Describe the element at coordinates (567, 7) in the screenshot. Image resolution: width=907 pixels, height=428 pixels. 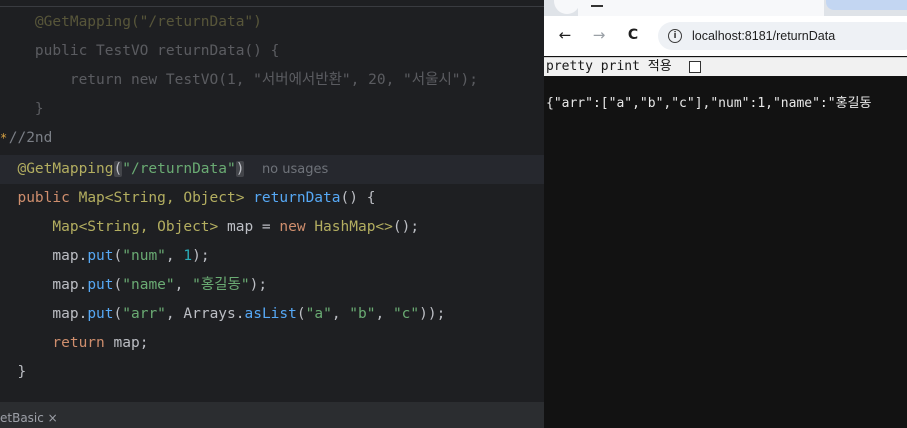
I see `tab-search-button` at that location.